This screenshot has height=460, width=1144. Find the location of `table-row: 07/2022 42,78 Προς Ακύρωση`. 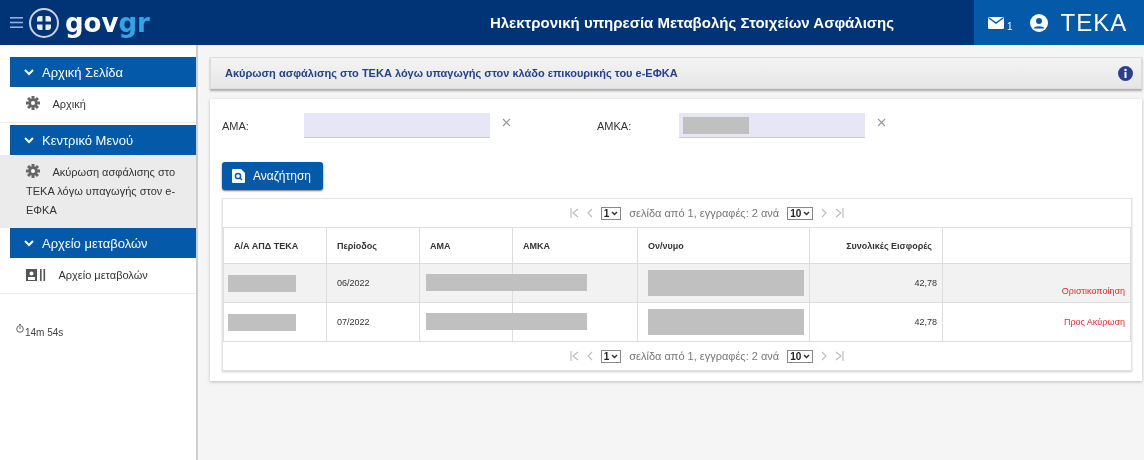

table-row: 07/2022 42,78 Προς Ακύρωση is located at coordinates (677, 322).